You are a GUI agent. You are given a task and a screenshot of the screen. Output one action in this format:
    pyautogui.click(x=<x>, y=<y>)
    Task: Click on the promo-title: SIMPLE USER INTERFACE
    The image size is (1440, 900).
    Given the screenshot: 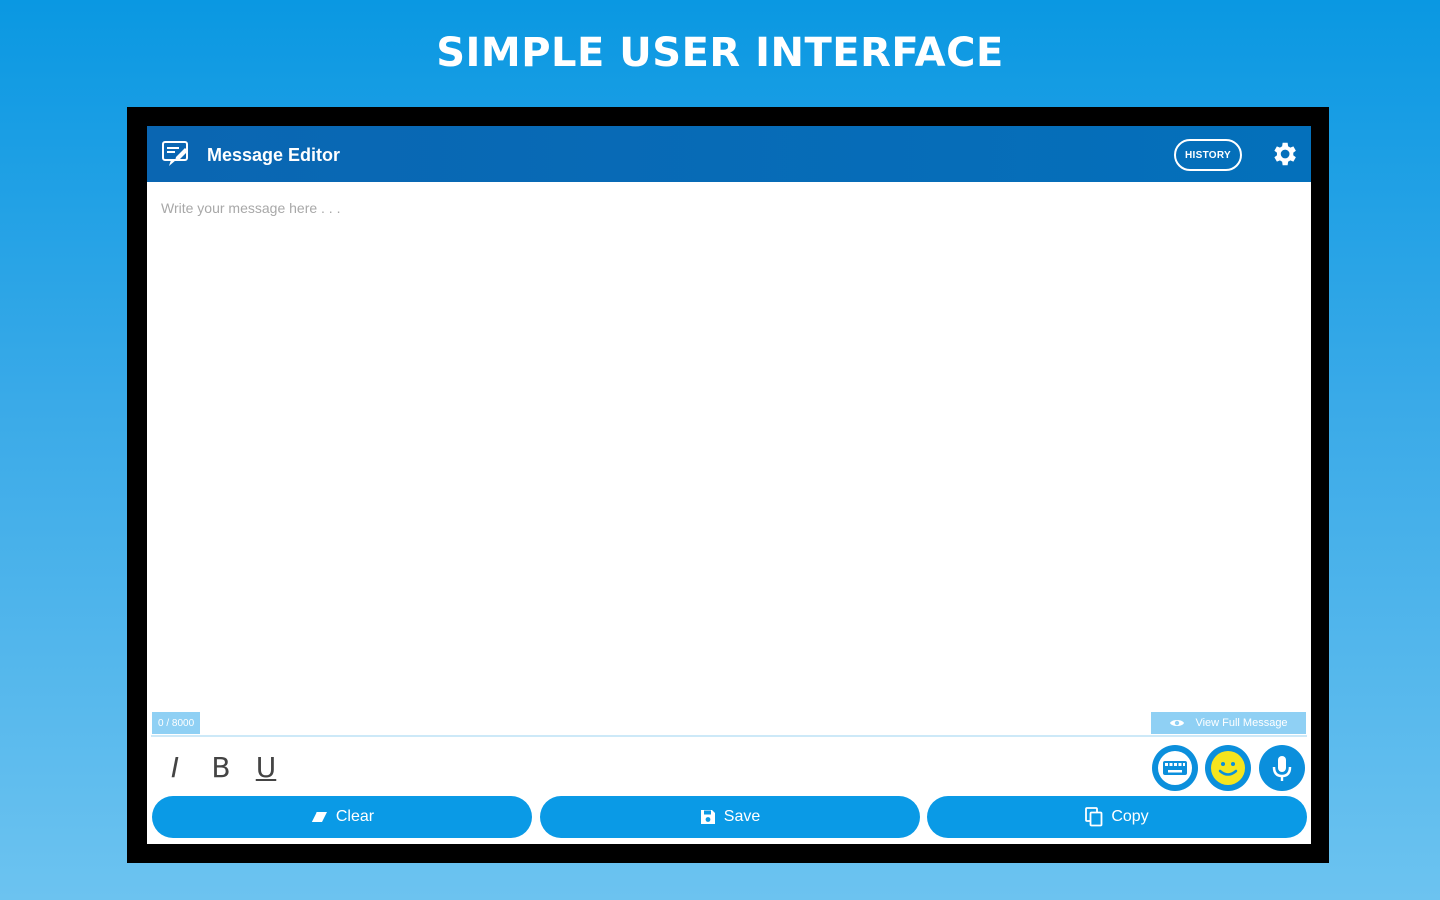 What is the action you would take?
    pyautogui.click(x=720, y=53)
    